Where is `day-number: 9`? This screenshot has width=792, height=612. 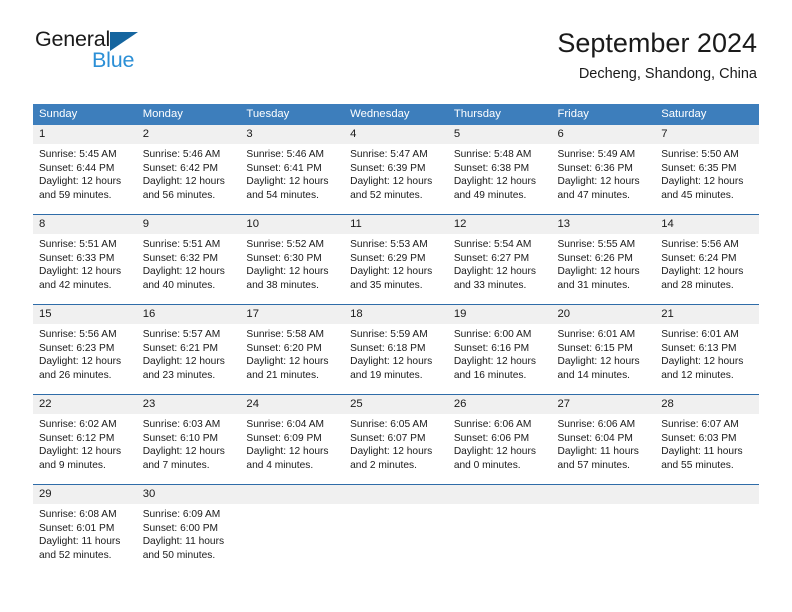
day-number: 9 is located at coordinates (189, 224).